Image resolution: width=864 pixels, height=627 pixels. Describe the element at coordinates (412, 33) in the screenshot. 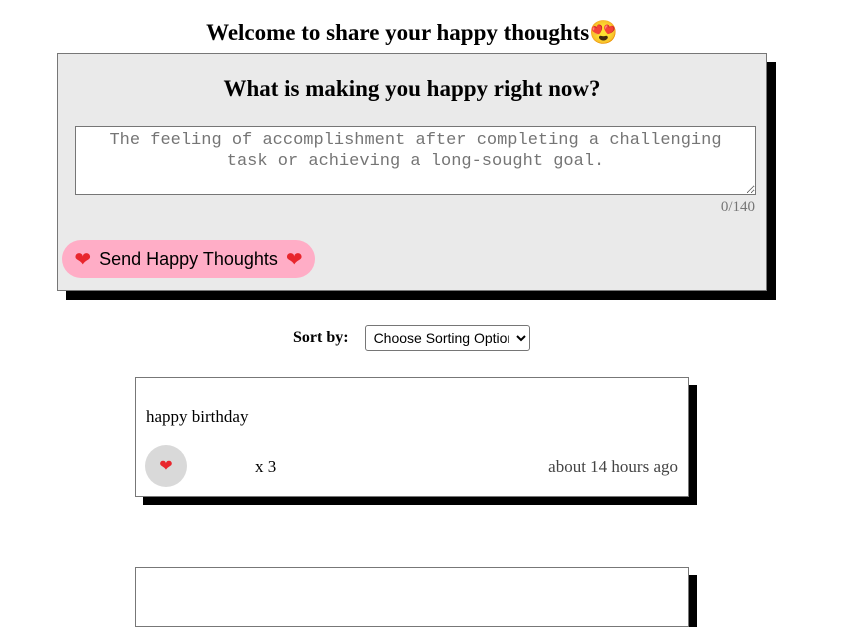

I see `page-title: Welcome to share your happy thoughts😍` at that location.